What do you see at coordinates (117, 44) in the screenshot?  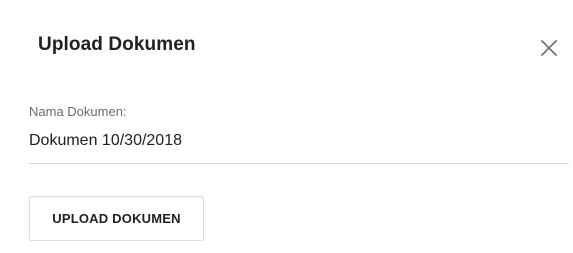 I see `dialog-title: Upload Dokumen` at bounding box center [117, 44].